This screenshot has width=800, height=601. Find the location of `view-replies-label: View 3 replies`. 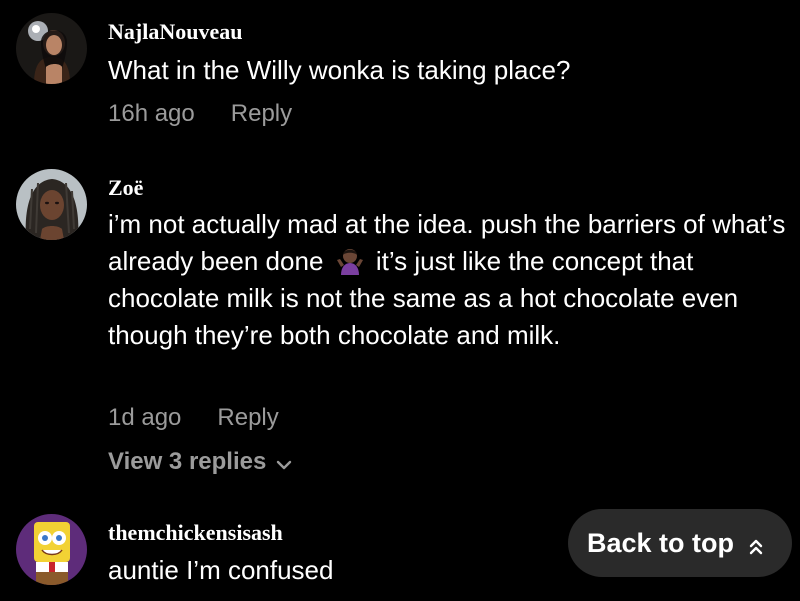

view-replies-label: View 3 replies is located at coordinates (187, 461).